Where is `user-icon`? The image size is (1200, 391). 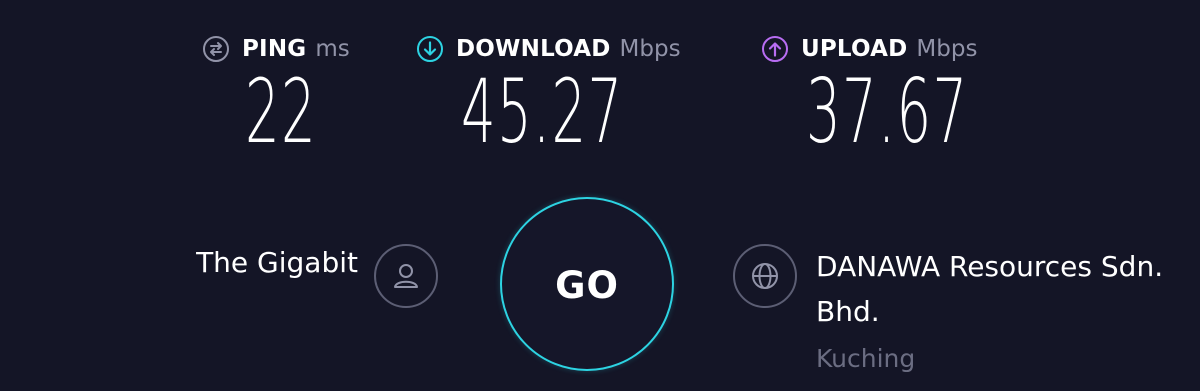
user-icon is located at coordinates (406, 276).